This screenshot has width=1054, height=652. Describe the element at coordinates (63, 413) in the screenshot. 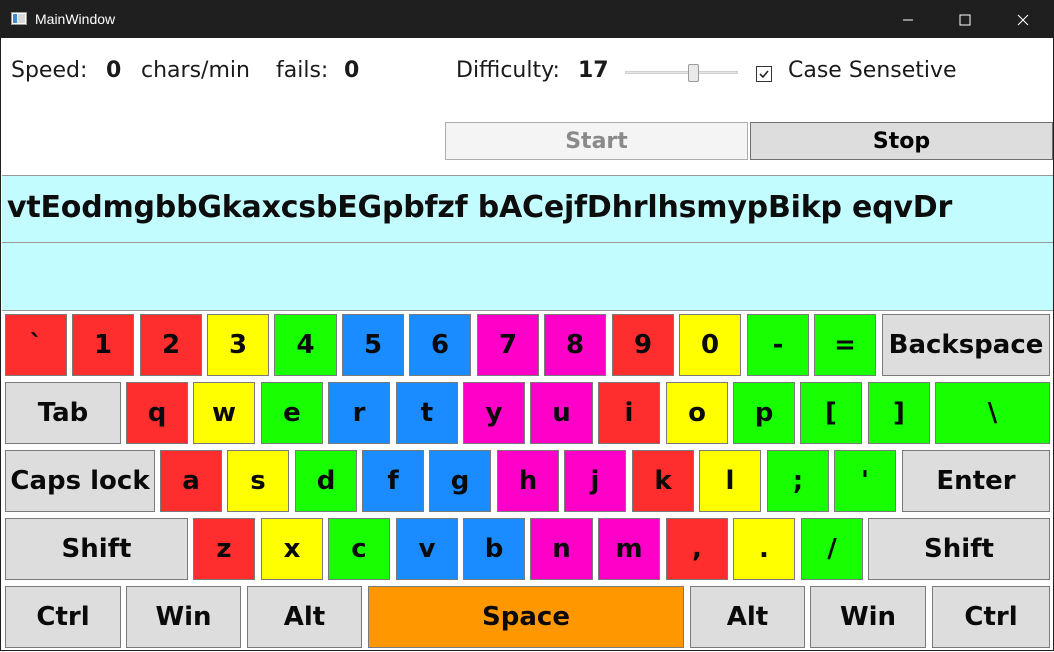

I see `key-tab: Tab` at that location.